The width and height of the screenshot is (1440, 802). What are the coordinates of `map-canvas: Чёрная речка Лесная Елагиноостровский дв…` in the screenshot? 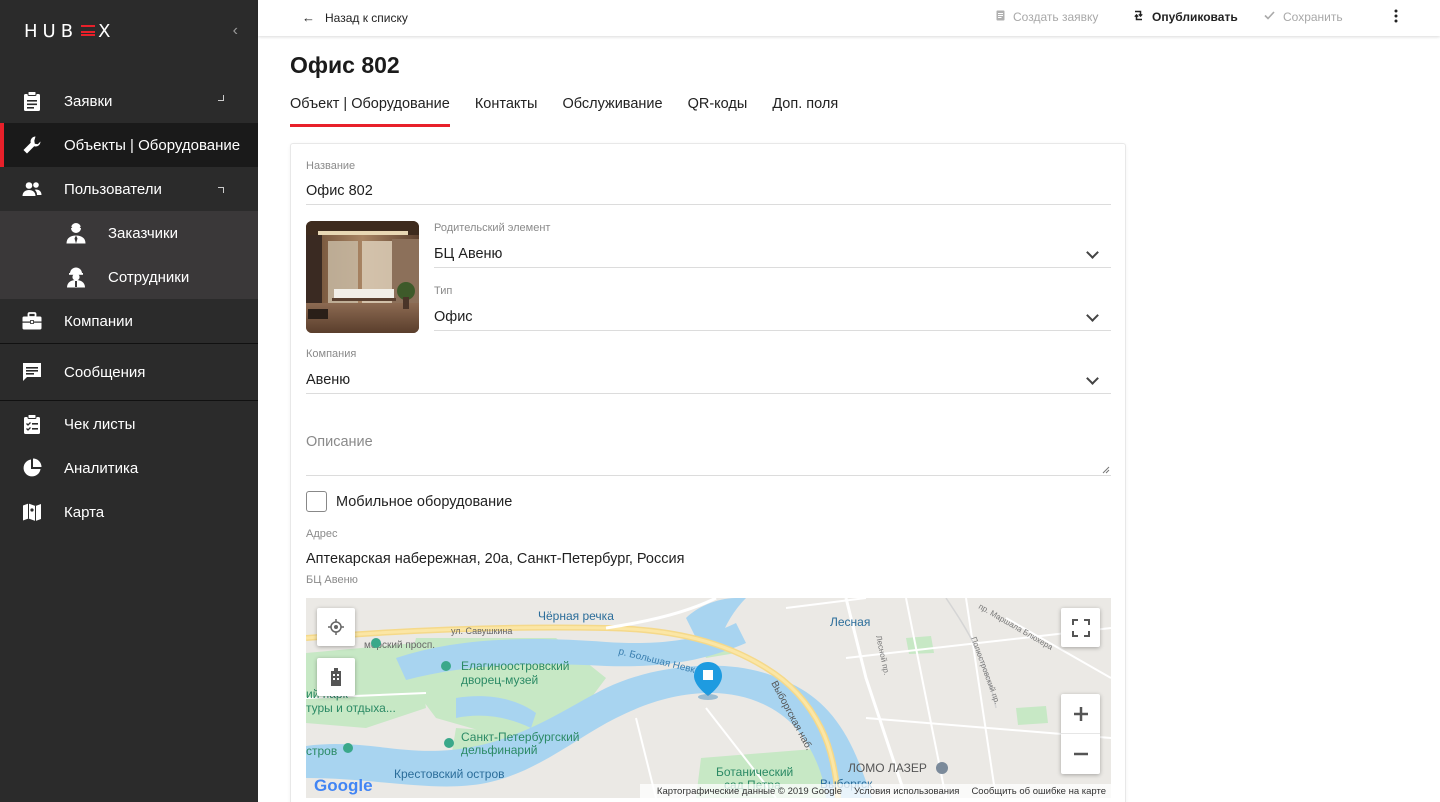 It's located at (708, 698).